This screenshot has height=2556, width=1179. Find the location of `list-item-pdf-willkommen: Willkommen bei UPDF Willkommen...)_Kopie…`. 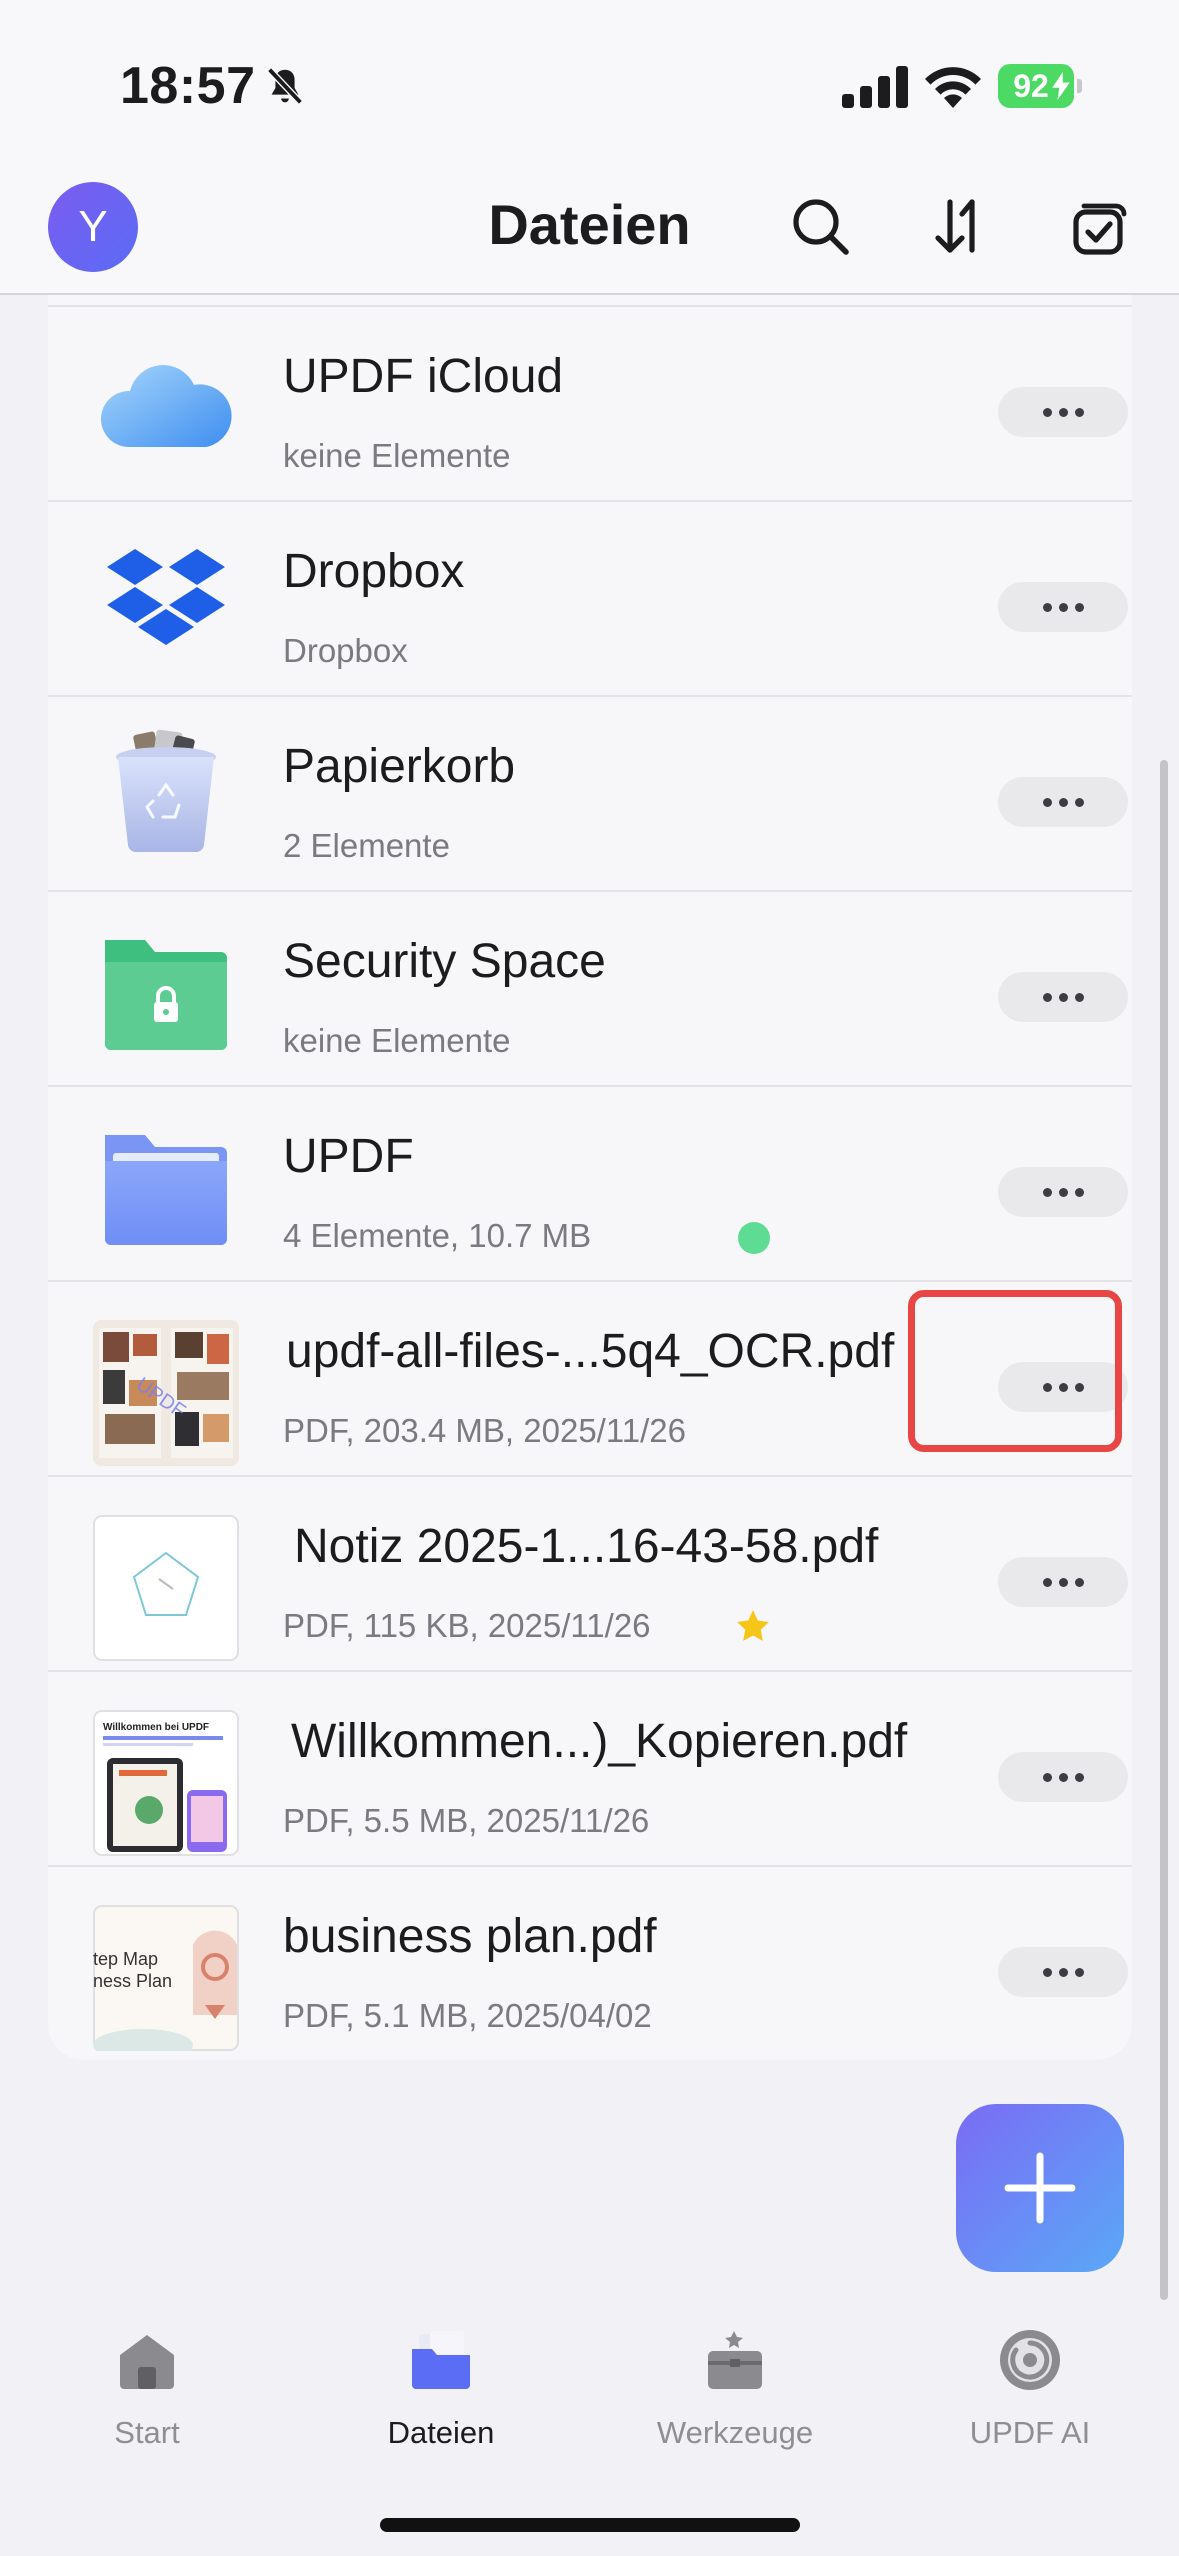

list-item-pdf-willkommen: Willkommen bei UPDF Willkommen...)_Kopie… is located at coordinates (590, 1769).